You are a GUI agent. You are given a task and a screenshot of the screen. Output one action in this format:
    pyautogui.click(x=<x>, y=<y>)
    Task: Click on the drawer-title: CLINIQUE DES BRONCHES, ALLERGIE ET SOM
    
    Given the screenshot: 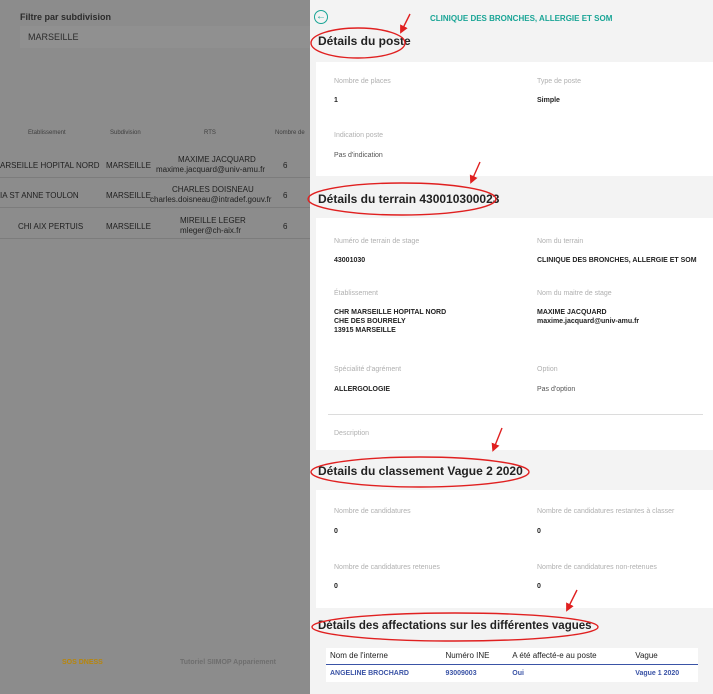 What is the action you would take?
    pyautogui.click(x=521, y=18)
    